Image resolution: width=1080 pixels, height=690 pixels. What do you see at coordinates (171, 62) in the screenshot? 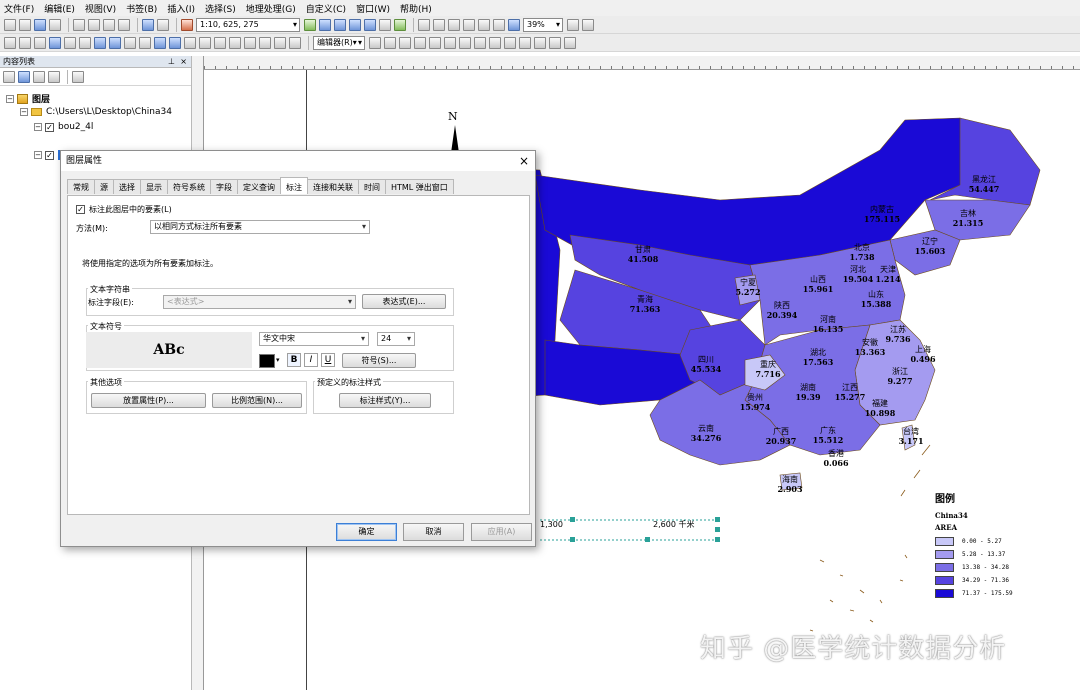
I see `pin-icon: ⊥` at bounding box center [171, 62].